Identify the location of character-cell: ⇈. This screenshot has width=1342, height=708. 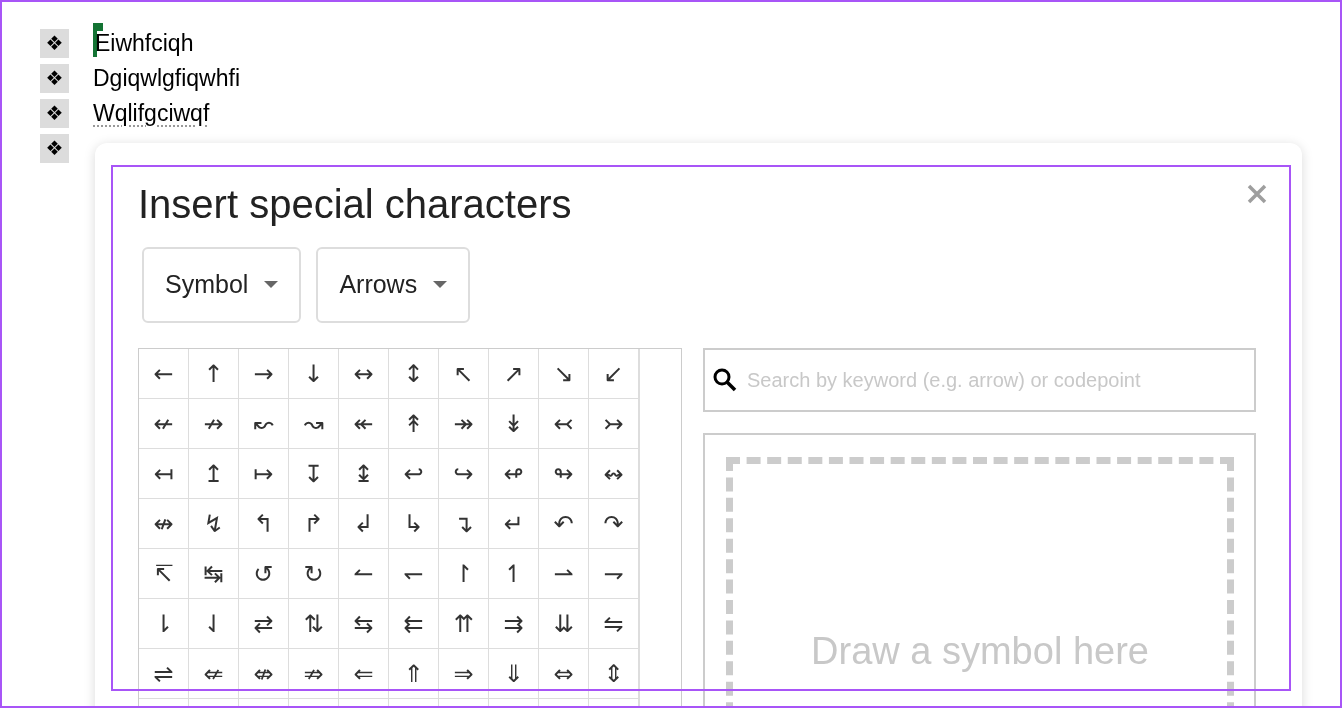
(464, 624).